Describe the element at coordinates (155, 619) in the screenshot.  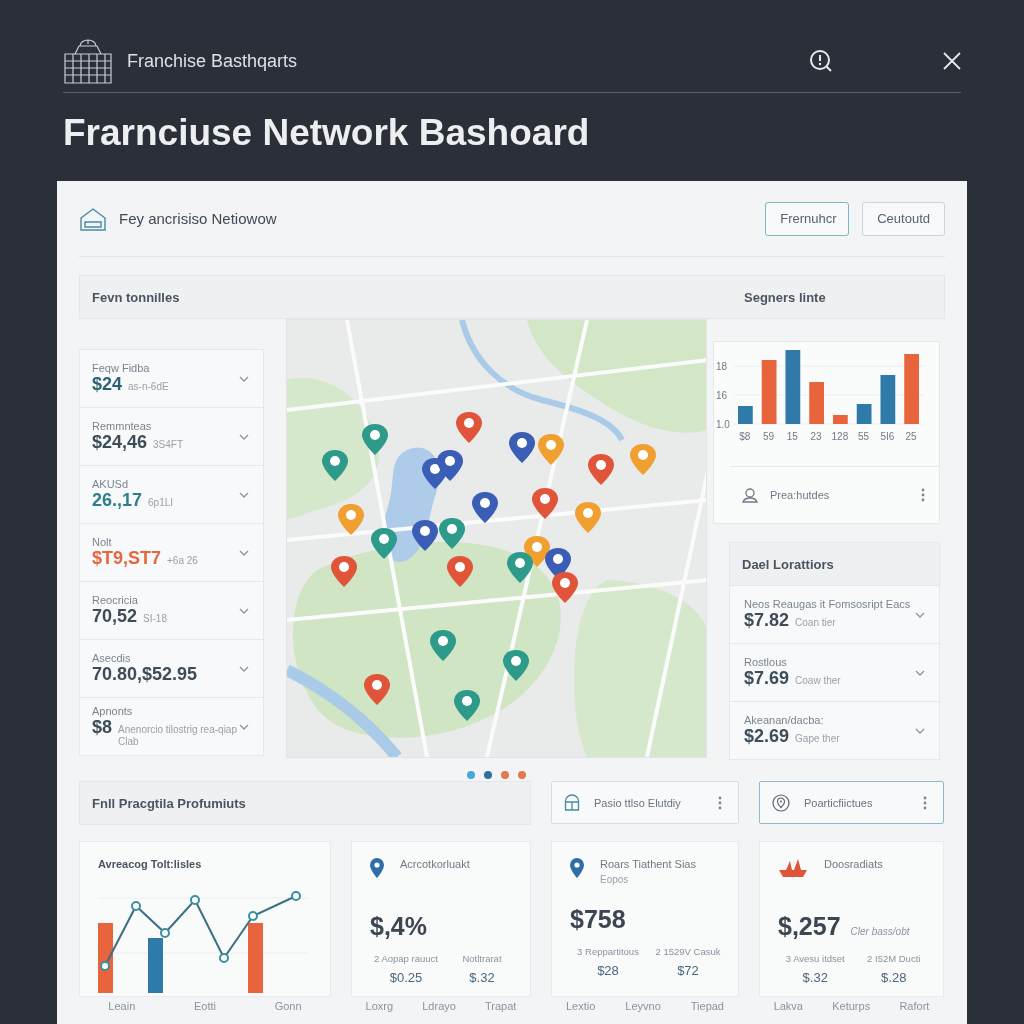
I see `metric-note: SI-18` at that location.